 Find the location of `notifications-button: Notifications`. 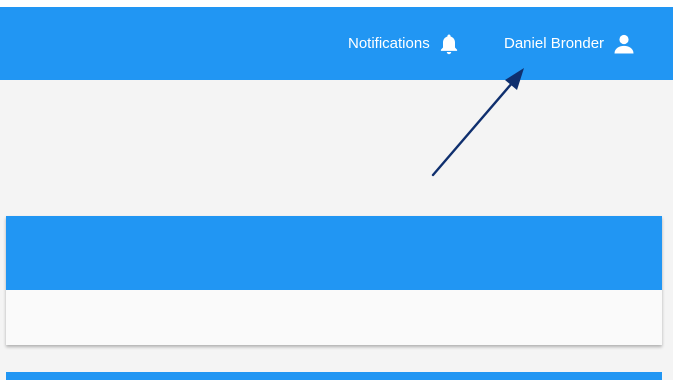

notifications-button: Notifications is located at coordinates (403, 43).